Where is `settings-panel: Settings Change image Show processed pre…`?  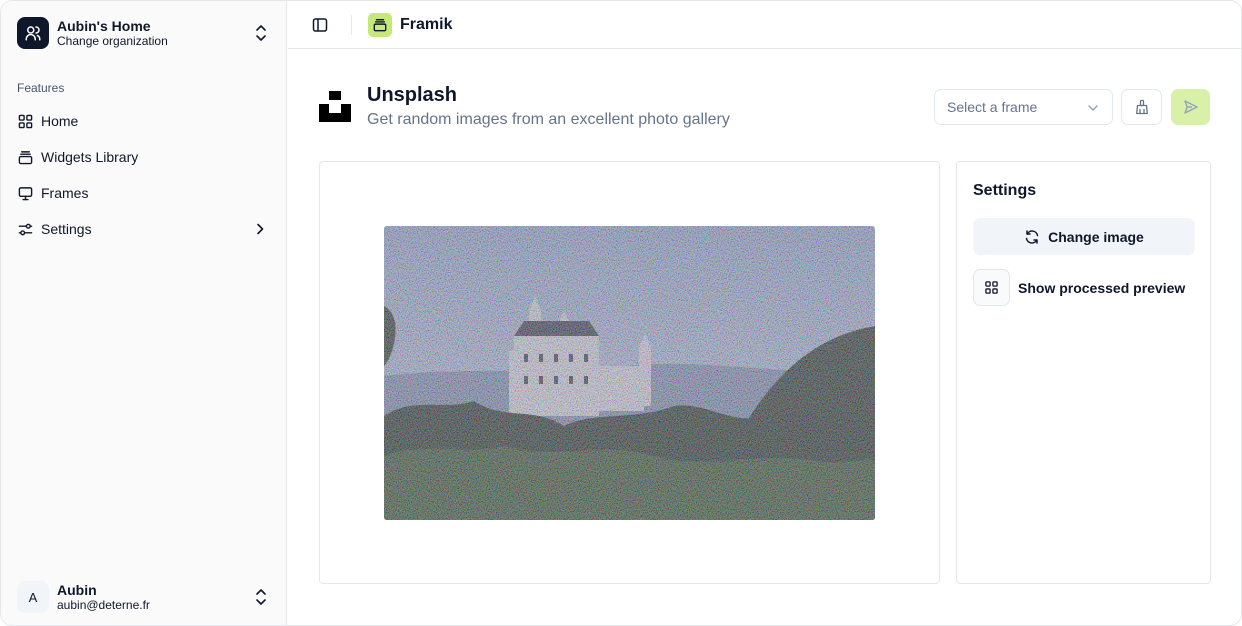
settings-panel: Settings Change image Show processed pre… is located at coordinates (1083, 372).